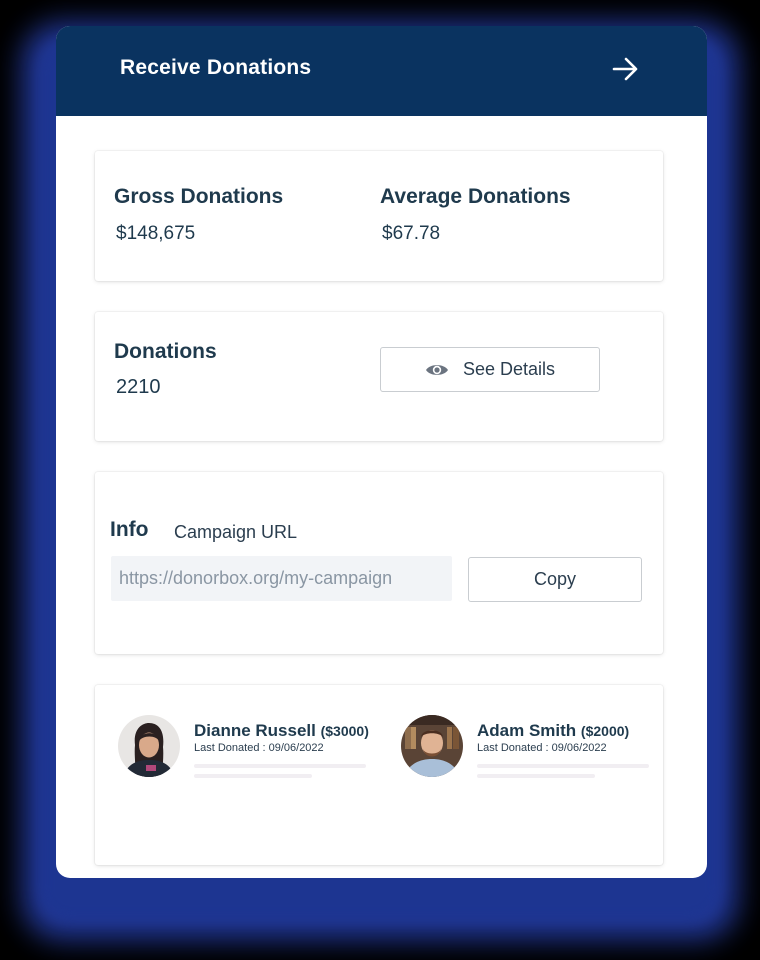  Describe the element at coordinates (475, 196) in the screenshot. I see `average-donations-label: Average Donations` at that location.